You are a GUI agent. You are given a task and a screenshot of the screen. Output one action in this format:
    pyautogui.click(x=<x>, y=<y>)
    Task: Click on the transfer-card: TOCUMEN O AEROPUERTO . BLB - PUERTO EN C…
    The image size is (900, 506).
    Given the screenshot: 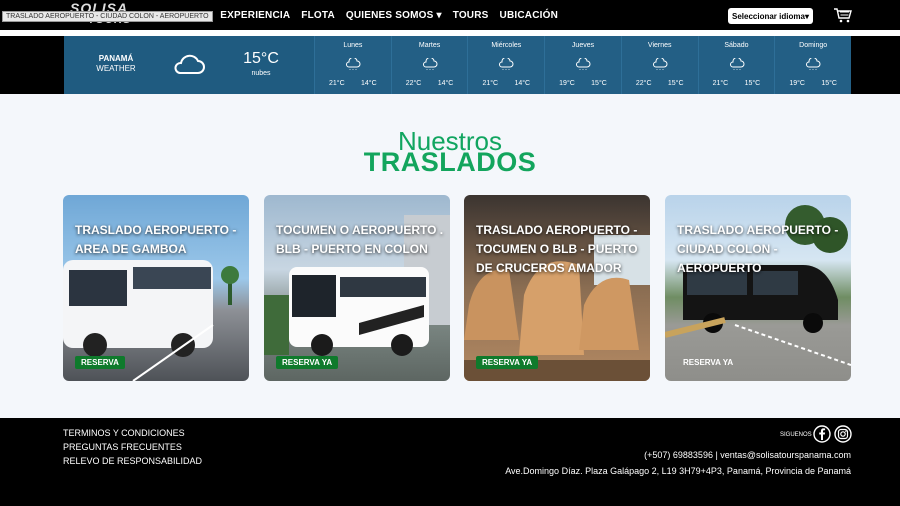 What is the action you would take?
    pyautogui.click(x=357, y=288)
    